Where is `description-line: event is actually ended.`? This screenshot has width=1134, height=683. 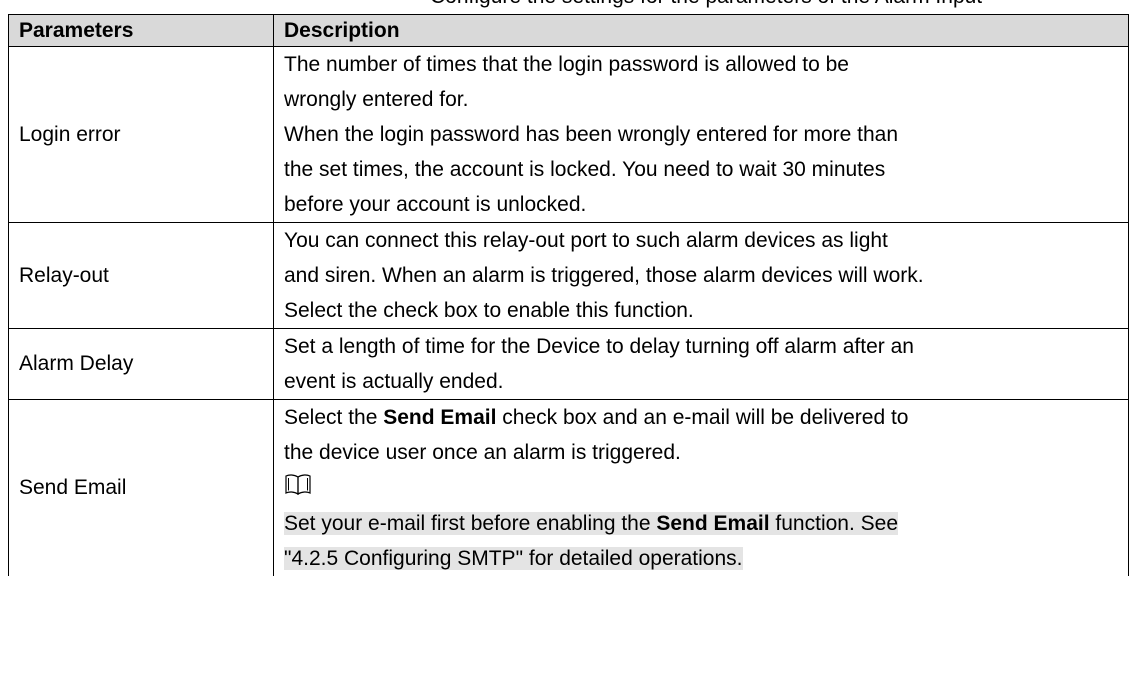
description-line: event is actually ended. is located at coordinates (394, 381).